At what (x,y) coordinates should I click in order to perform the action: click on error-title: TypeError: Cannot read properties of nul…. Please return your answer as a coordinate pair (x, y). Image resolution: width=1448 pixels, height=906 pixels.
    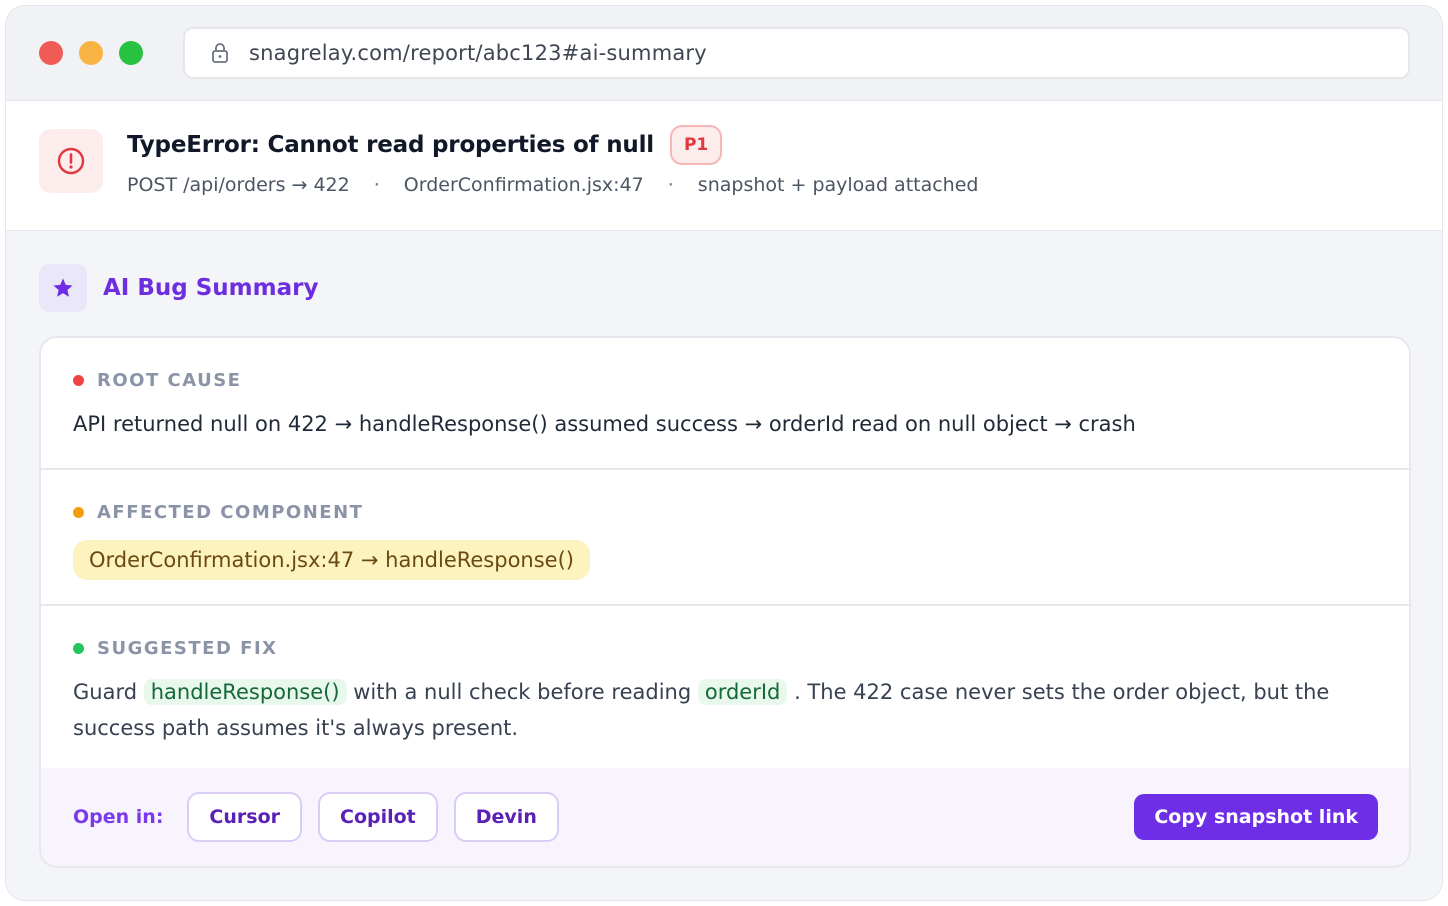
    Looking at the image, I should click on (390, 145).